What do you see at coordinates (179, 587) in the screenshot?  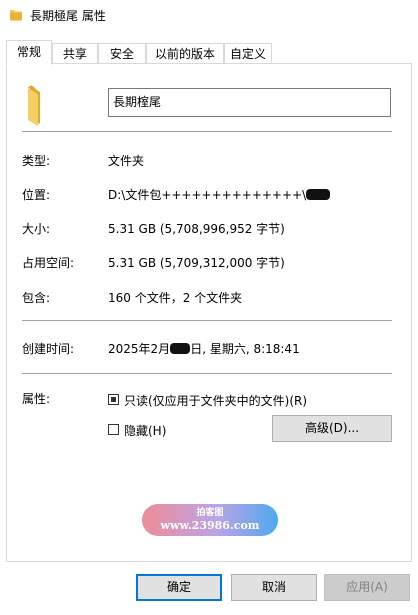 I see `ok-button: 确定` at bounding box center [179, 587].